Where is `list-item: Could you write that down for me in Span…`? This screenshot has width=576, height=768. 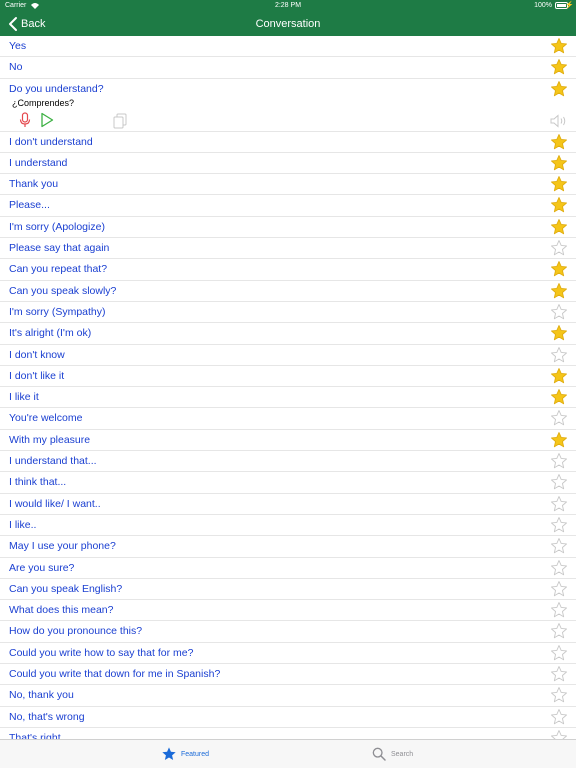
list-item: Could you write that down for me in Span… is located at coordinates (288, 675).